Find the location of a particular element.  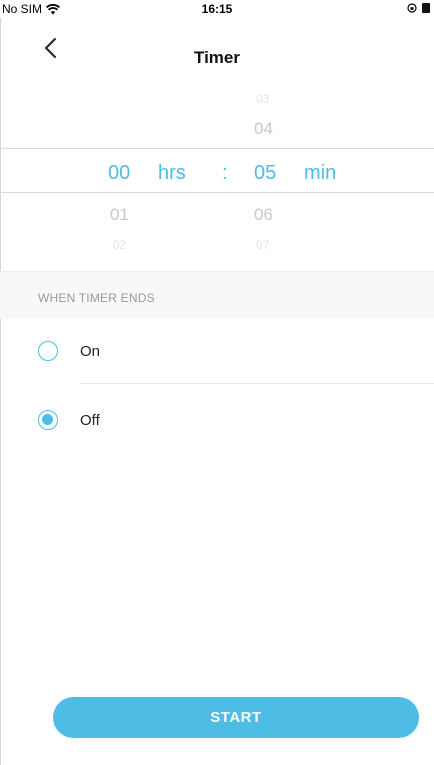

hours-below-value: 01 is located at coordinates (119, 215).